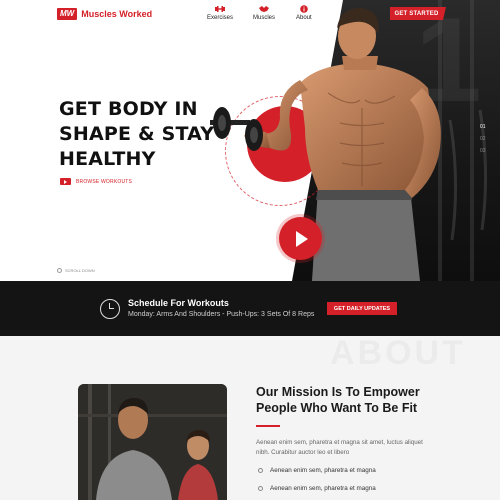  I want to click on headline-line: SHAPE & STAY, so click(137, 134).